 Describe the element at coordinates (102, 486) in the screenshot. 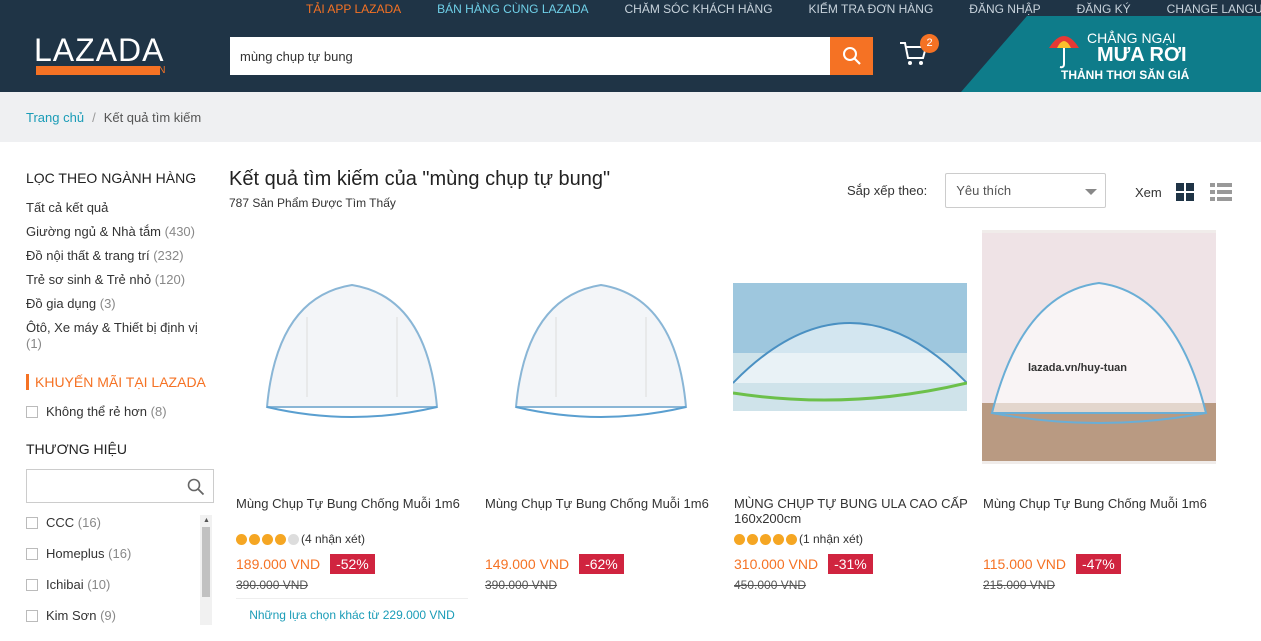

I see `brand-search-input` at that location.